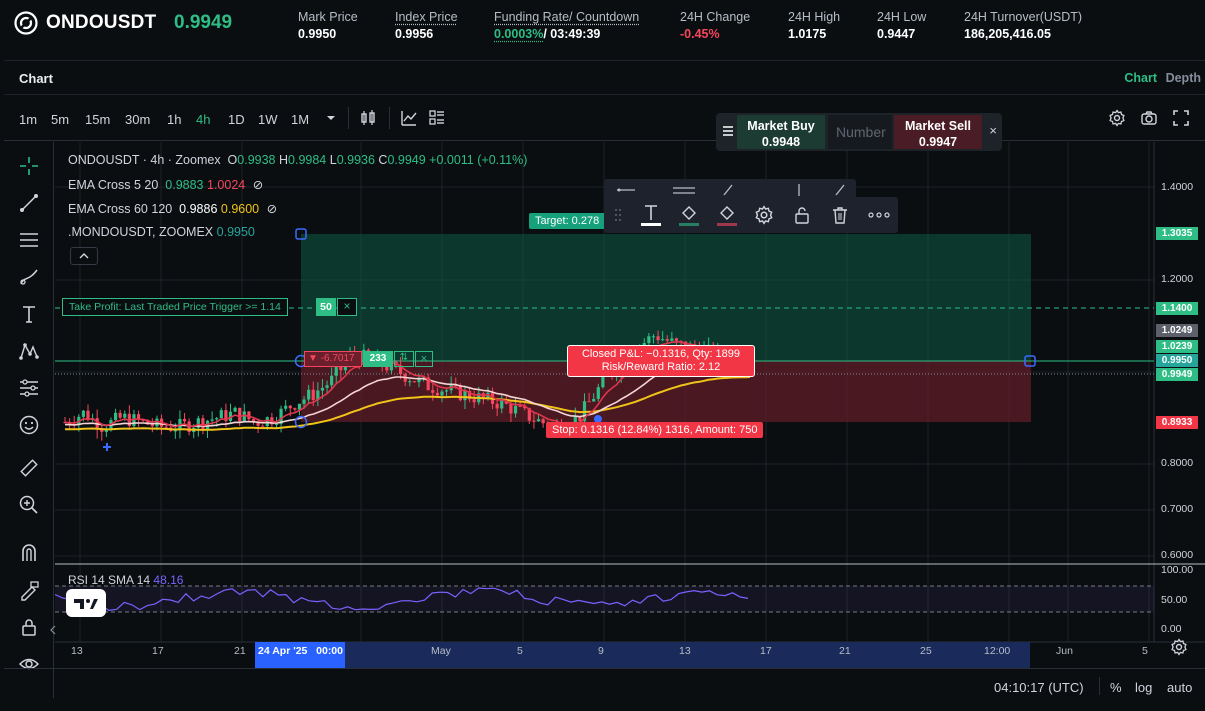  What do you see at coordinates (29, 388) in the screenshot?
I see `prediction-icon` at bounding box center [29, 388].